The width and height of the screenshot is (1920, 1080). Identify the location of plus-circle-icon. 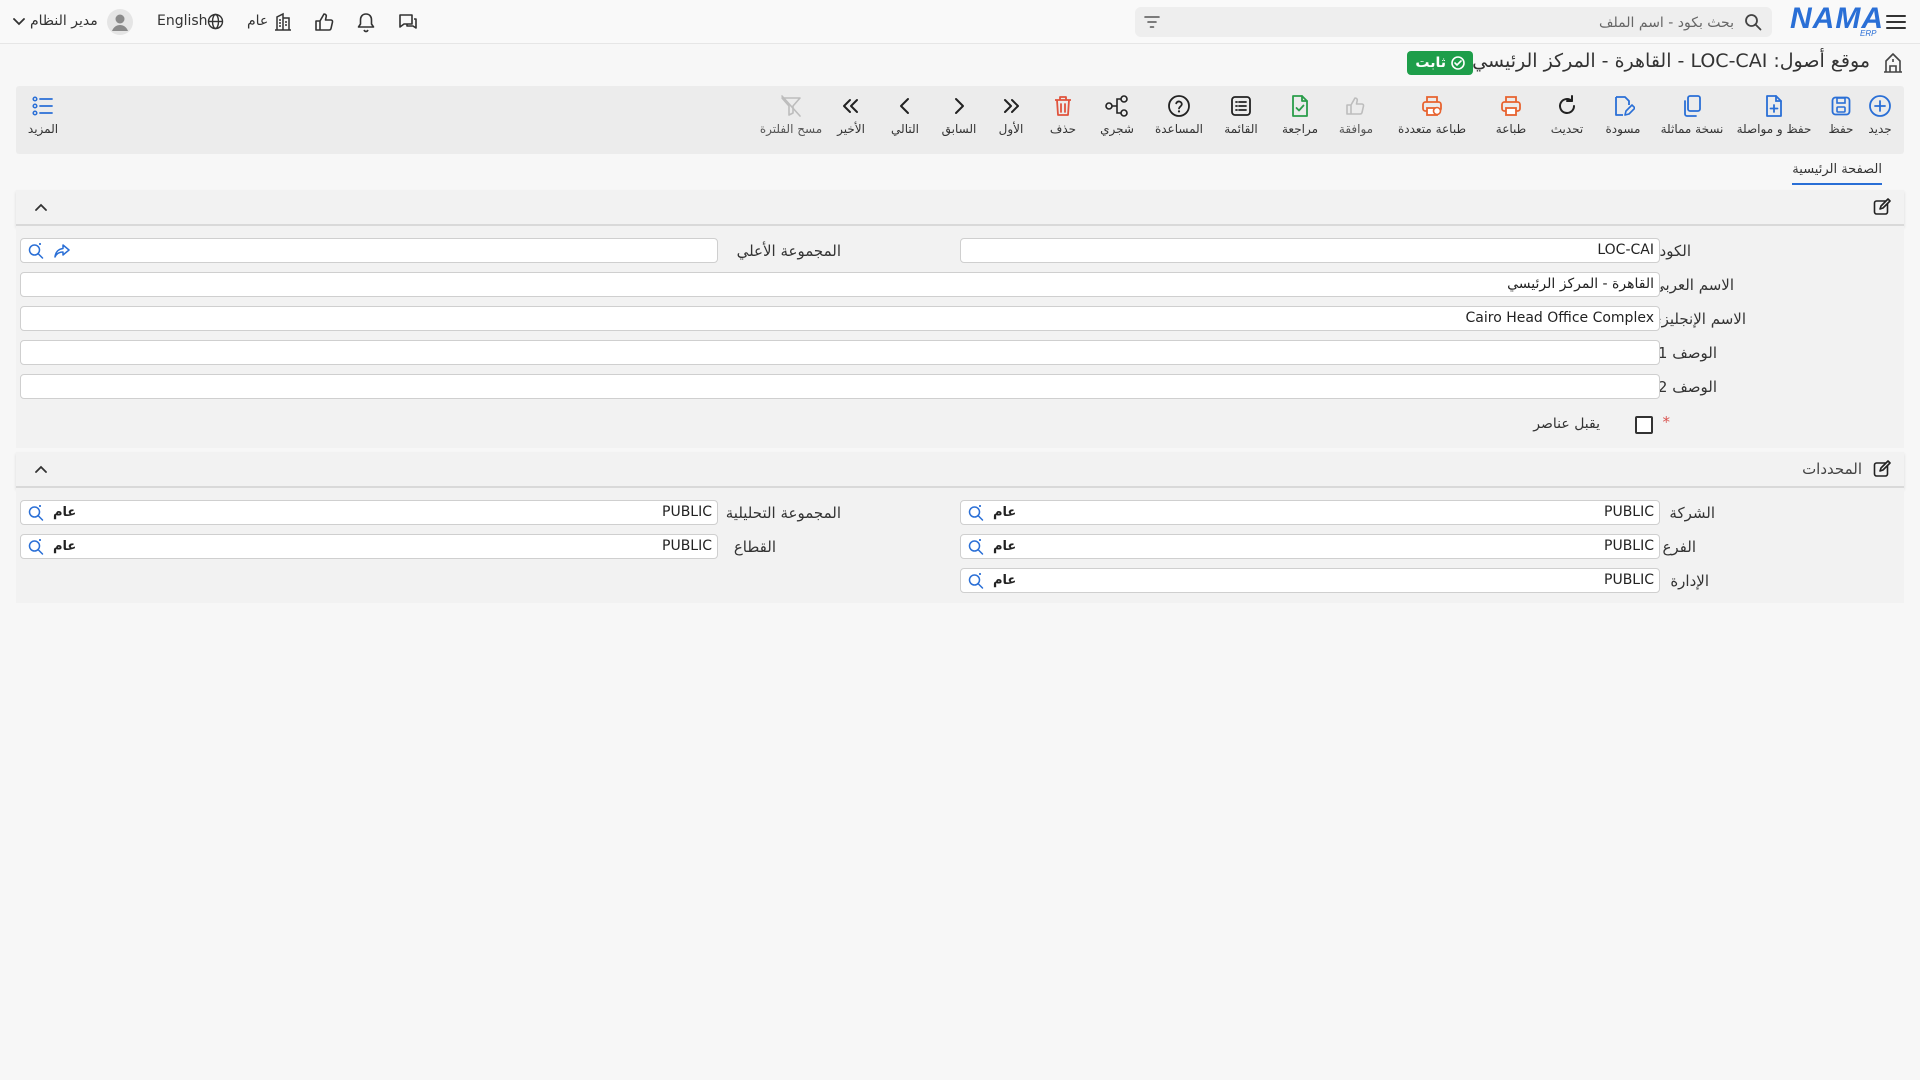
(1880, 106).